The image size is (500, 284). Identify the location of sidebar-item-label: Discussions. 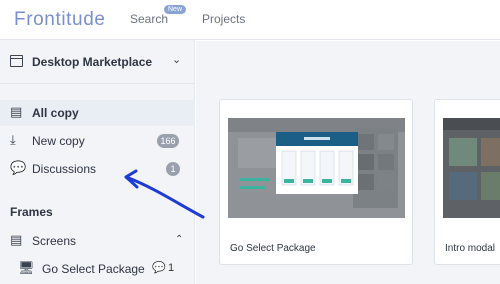
(64, 169).